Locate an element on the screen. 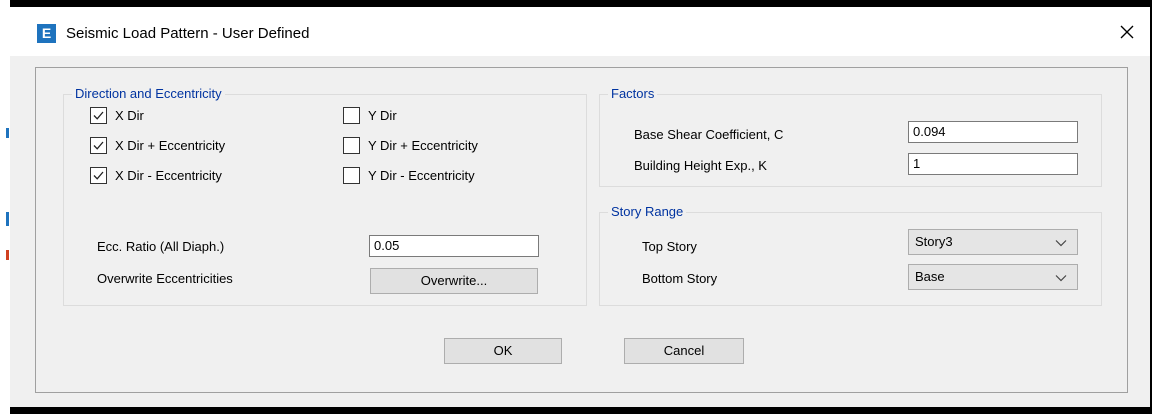  checkbox-x-dir-plus-ecc: X Dir + Eccentricity is located at coordinates (157, 145).